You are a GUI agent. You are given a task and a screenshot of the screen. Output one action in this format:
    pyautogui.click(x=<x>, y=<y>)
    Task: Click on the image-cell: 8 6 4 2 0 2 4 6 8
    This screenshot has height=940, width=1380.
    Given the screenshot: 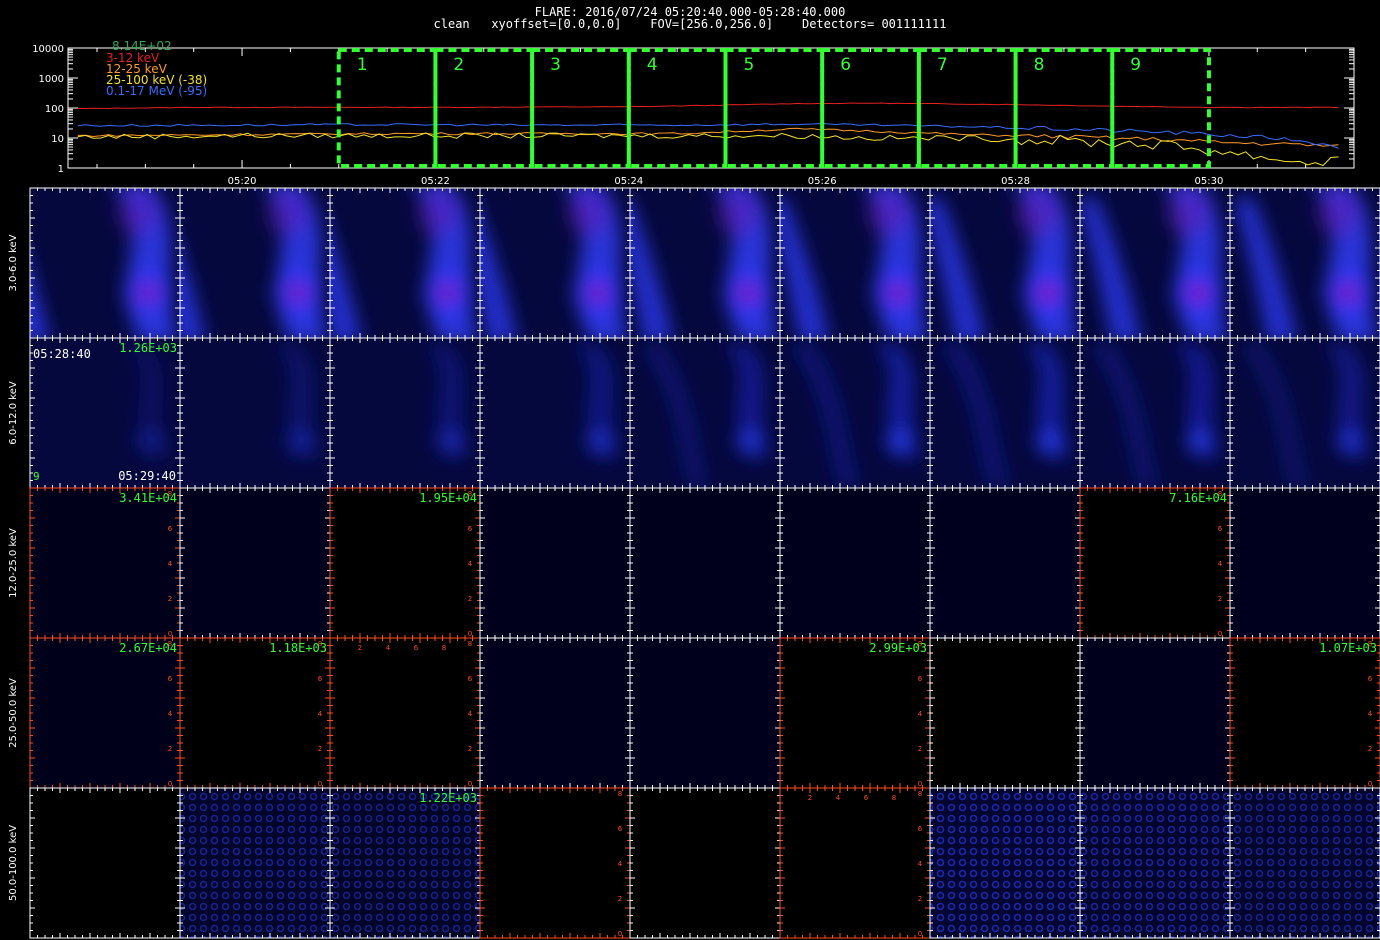 What is the action you would take?
    pyautogui.click(x=855, y=863)
    